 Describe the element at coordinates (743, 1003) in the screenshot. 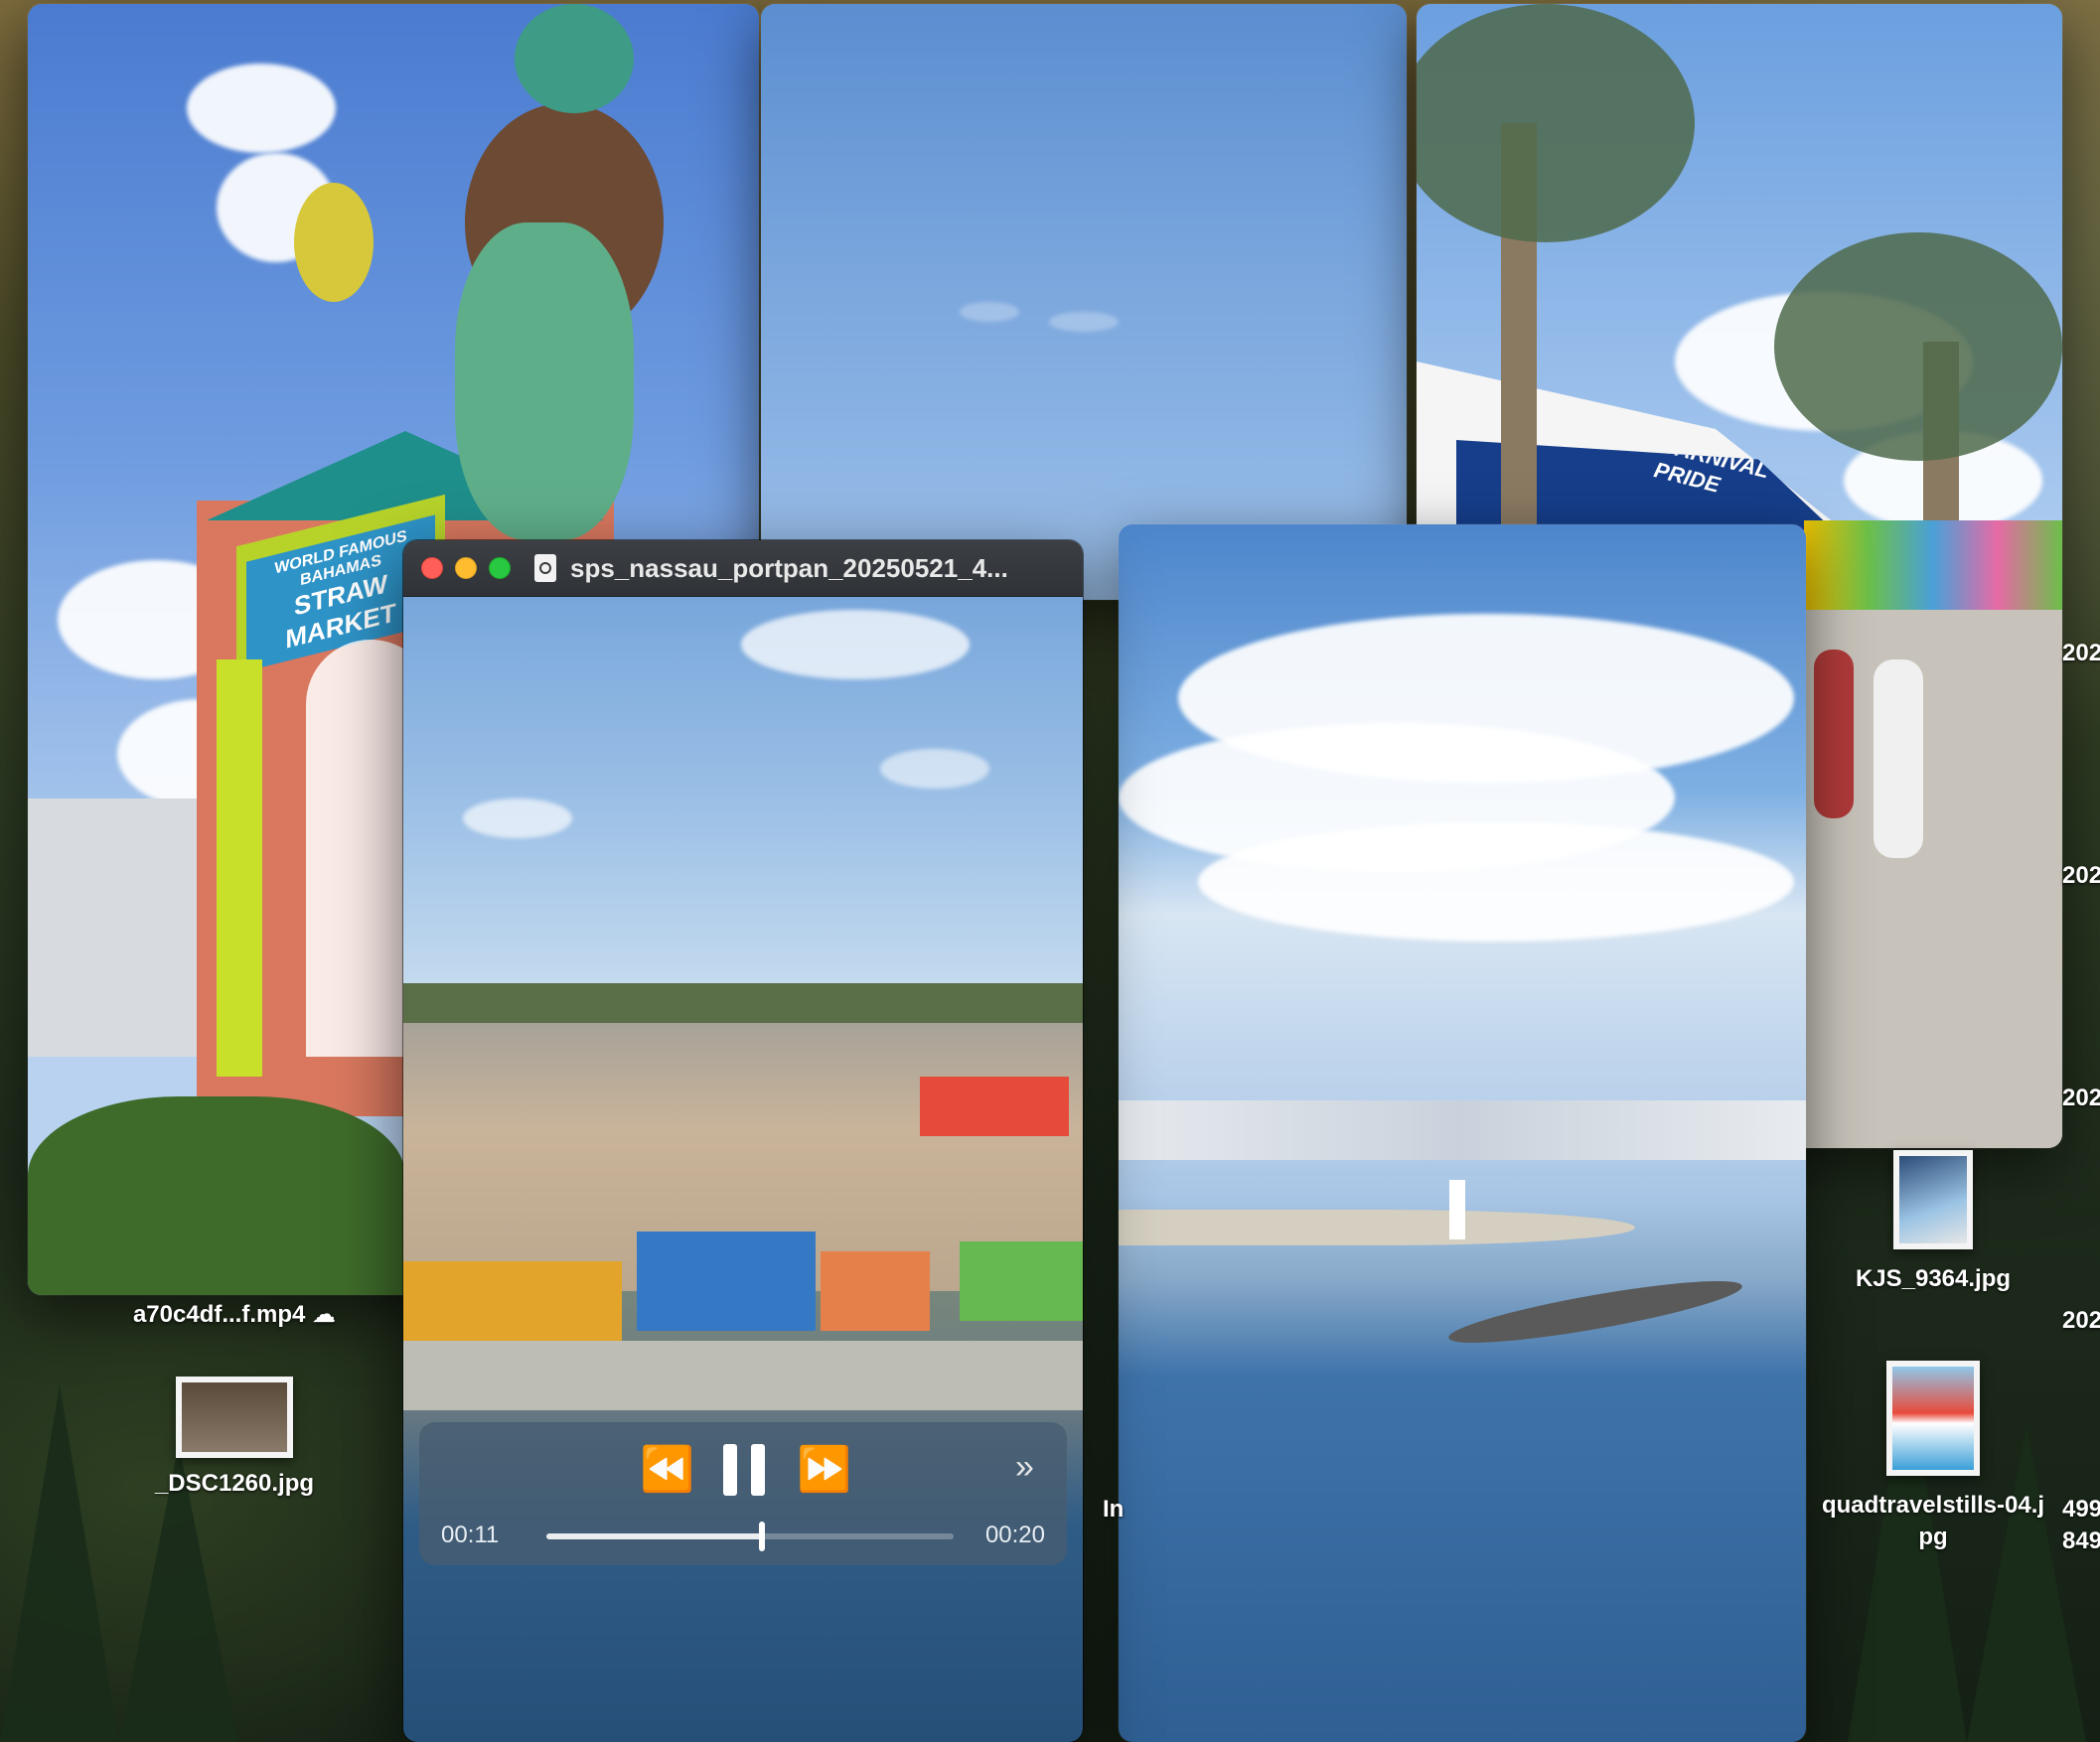

I see `distant-treeline` at that location.